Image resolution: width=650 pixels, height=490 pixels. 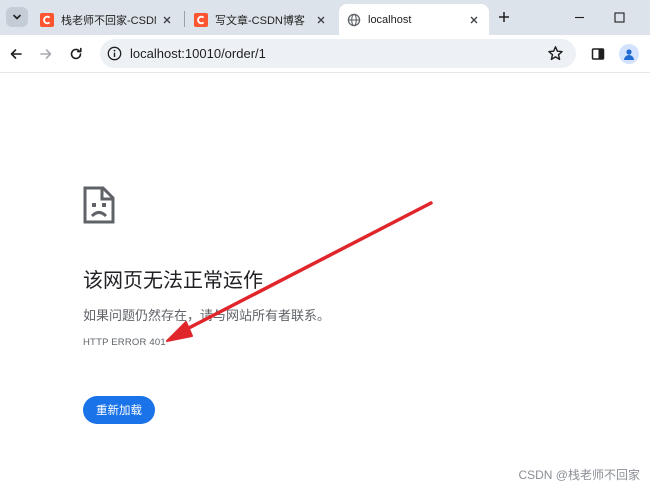 I want to click on back-button, so click(x=16, y=54).